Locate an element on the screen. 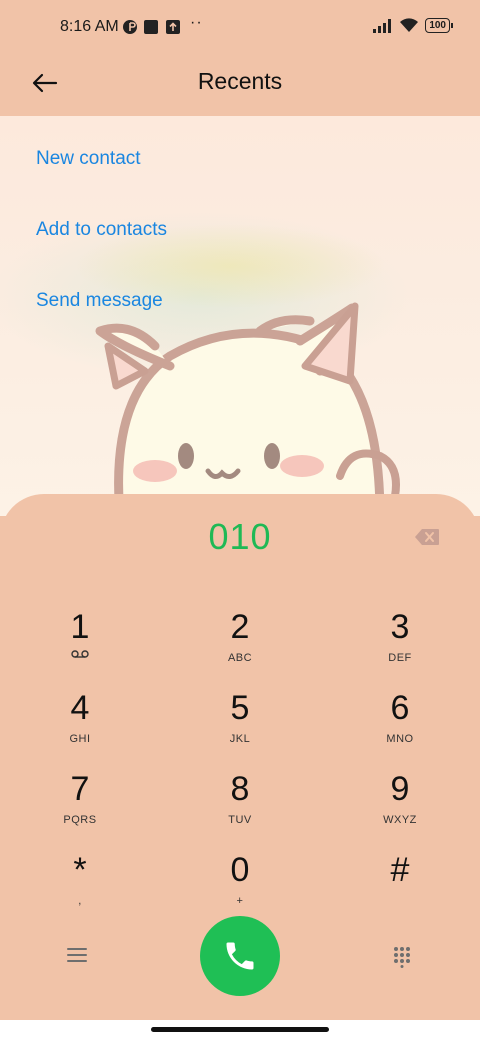  key-digit: 0 is located at coordinates (240, 870).